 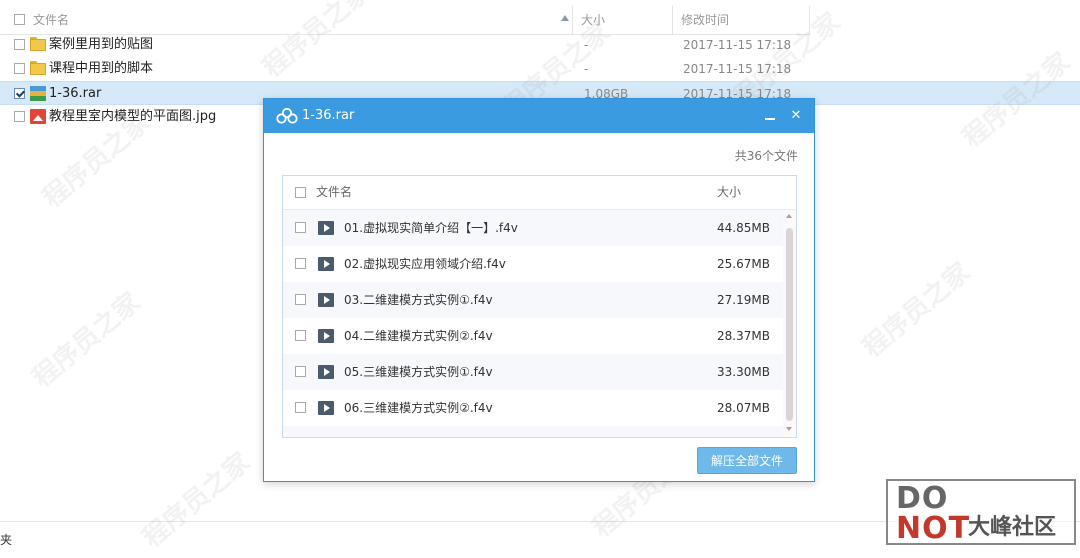 What do you see at coordinates (533, 408) in the screenshot?
I see `archive-item: 06.三维建模方式实例②.f4v 28.07MB` at bounding box center [533, 408].